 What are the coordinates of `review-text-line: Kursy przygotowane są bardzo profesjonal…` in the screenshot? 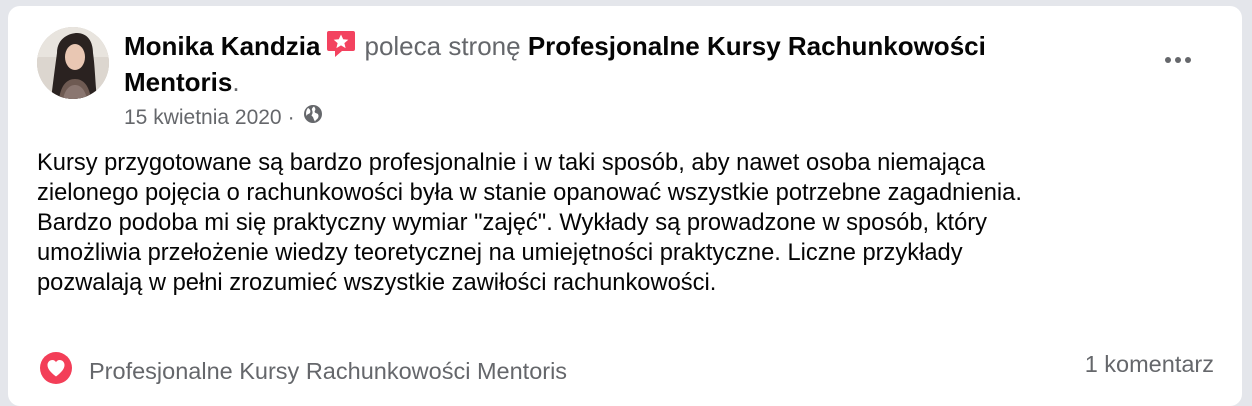 It's located at (511, 163).